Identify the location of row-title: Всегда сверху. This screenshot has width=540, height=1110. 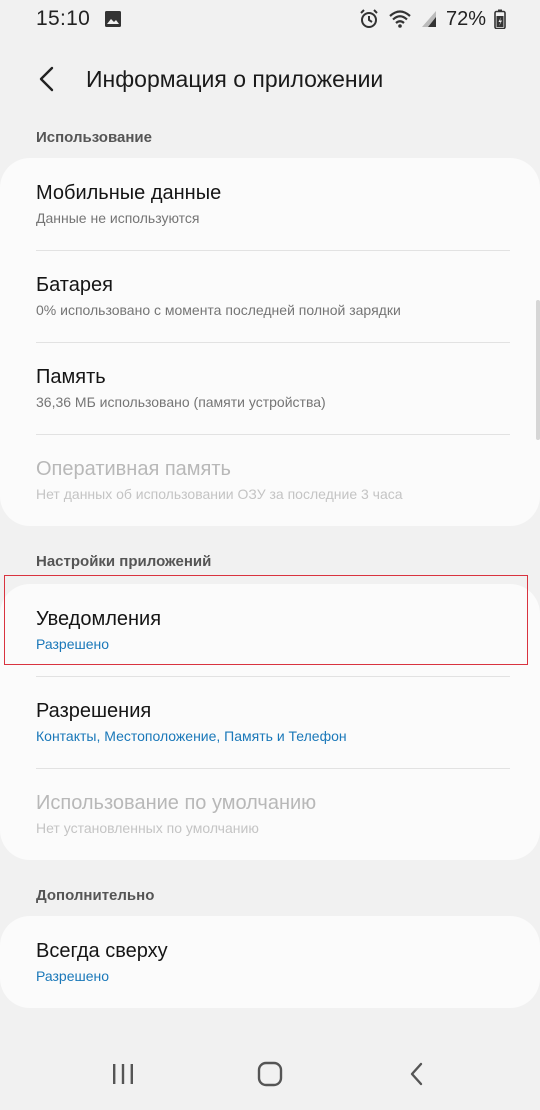
(102, 951).